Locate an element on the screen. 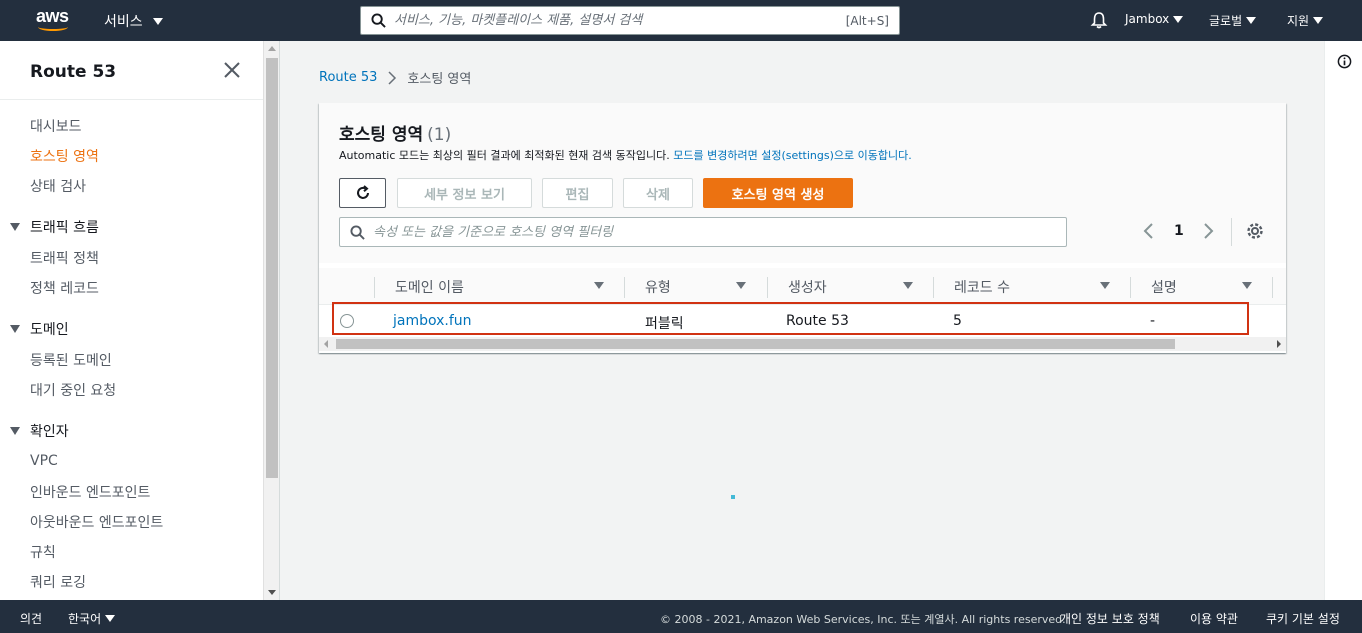  sidebar-section-label: 확인자 is located at coordinates (49, 432).